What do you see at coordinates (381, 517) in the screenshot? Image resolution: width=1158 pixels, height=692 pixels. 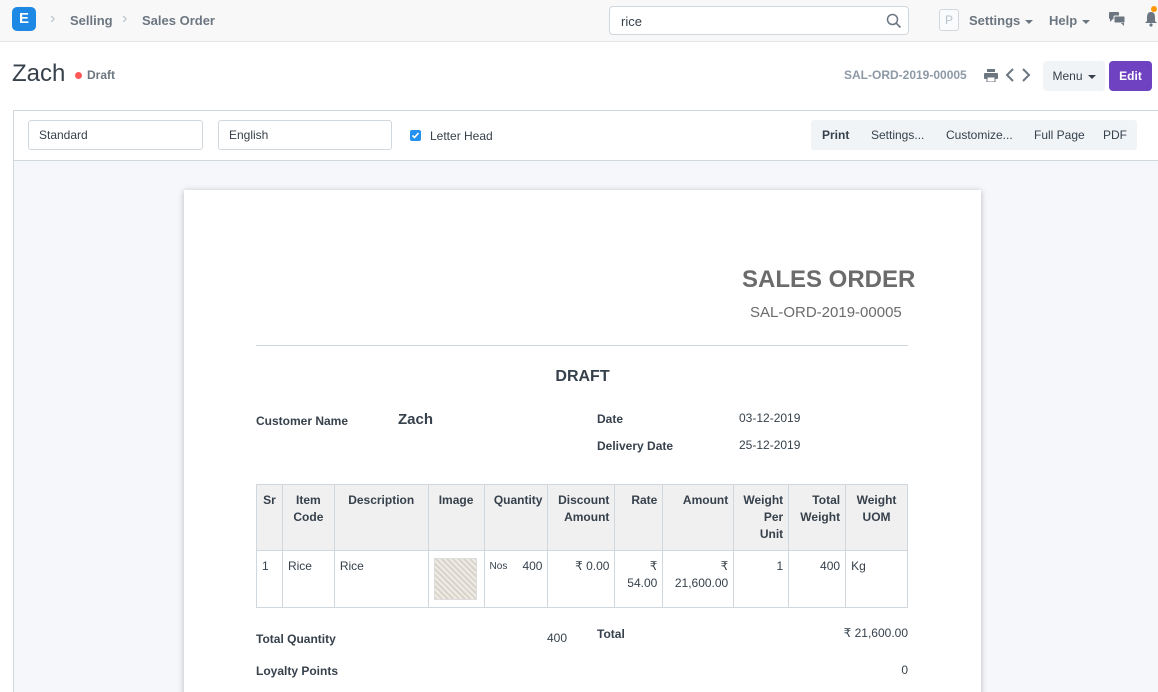 I see `column-header: Description` at bounding box center [381, 517].